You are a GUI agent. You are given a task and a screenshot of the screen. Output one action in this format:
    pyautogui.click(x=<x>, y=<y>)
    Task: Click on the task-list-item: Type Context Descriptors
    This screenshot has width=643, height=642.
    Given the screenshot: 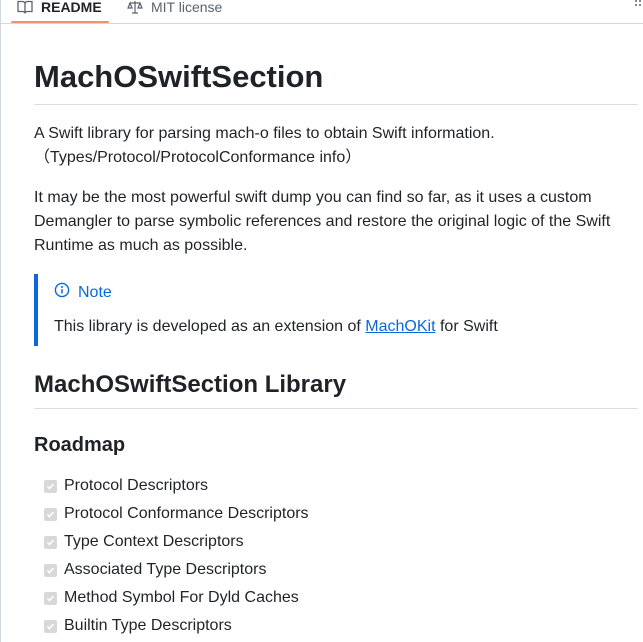 What is the action you would take?
    pyautogui.click(x=339, y=542)
    